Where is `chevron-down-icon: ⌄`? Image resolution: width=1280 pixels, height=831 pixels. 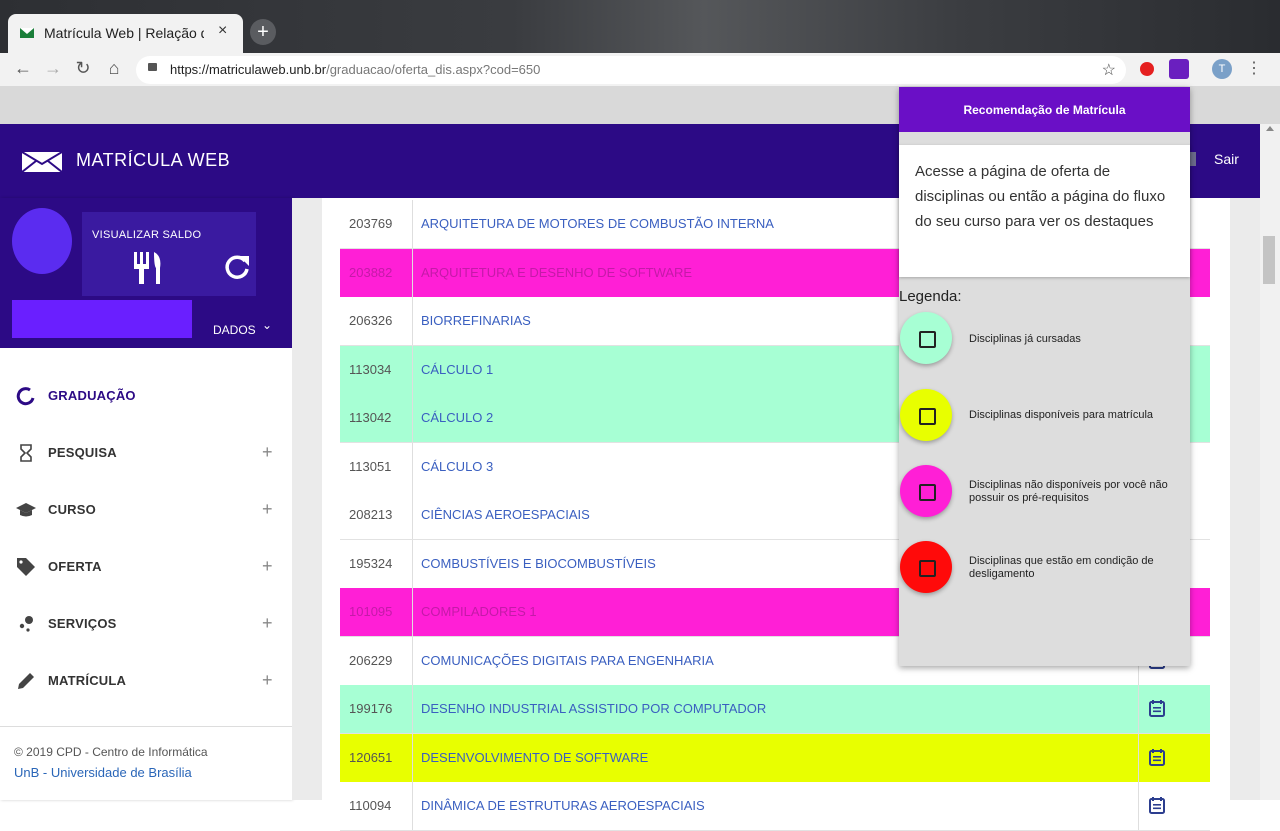 chevron-down-icon: ⌄ is located at coordinates (267, 325).